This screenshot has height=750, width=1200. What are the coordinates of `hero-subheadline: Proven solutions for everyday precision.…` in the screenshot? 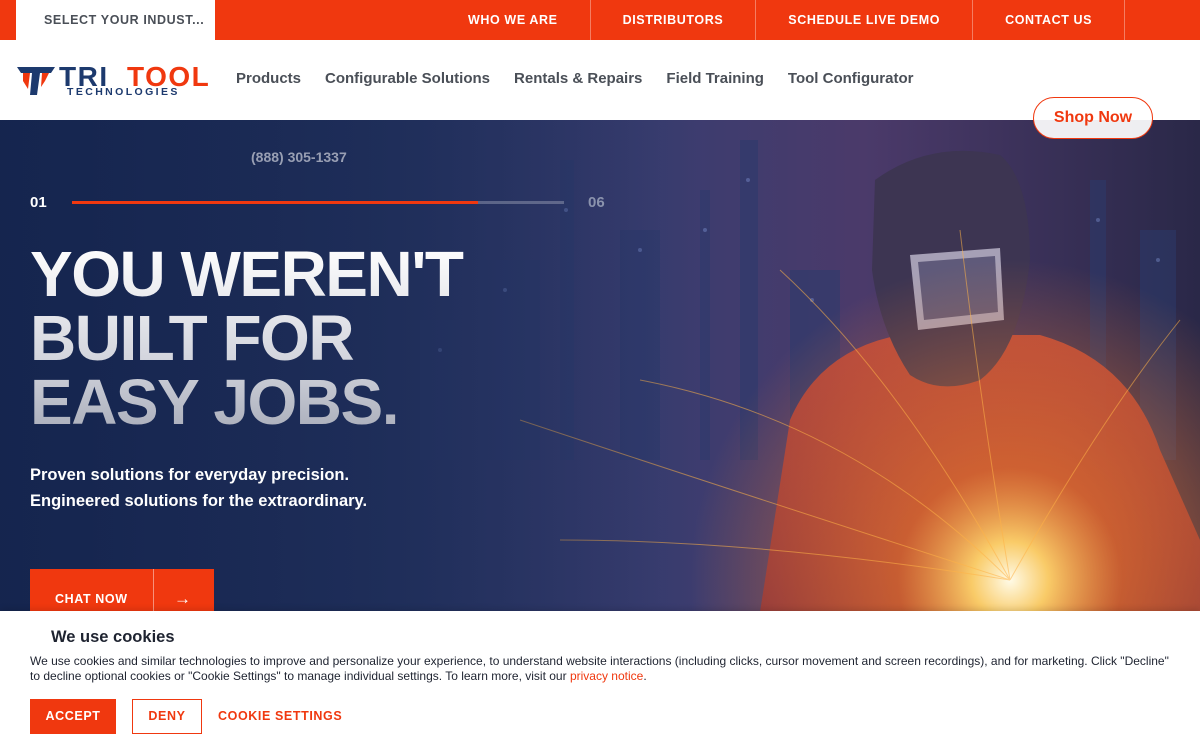 It's located at (198, 488).